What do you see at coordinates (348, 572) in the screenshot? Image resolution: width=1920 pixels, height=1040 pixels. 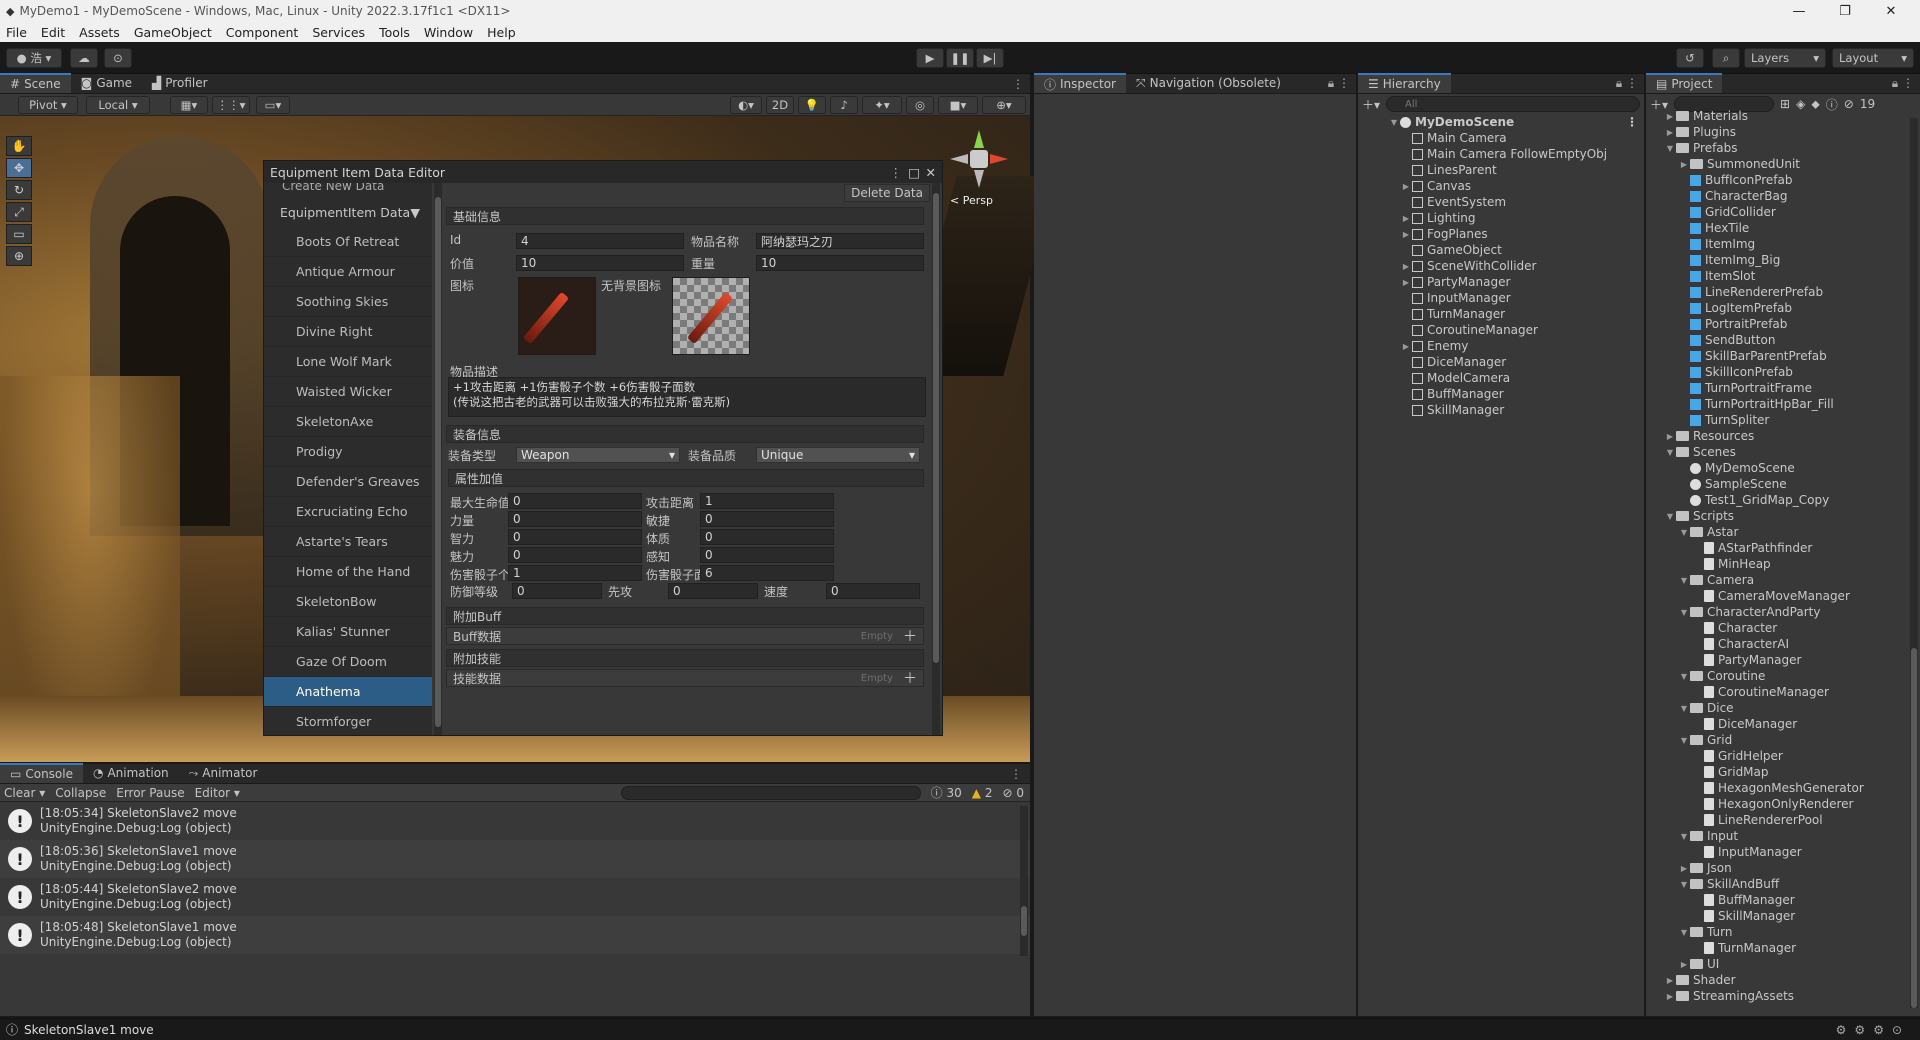 I see `list-item: Home of the Hand` at bounding box center [348, 572].